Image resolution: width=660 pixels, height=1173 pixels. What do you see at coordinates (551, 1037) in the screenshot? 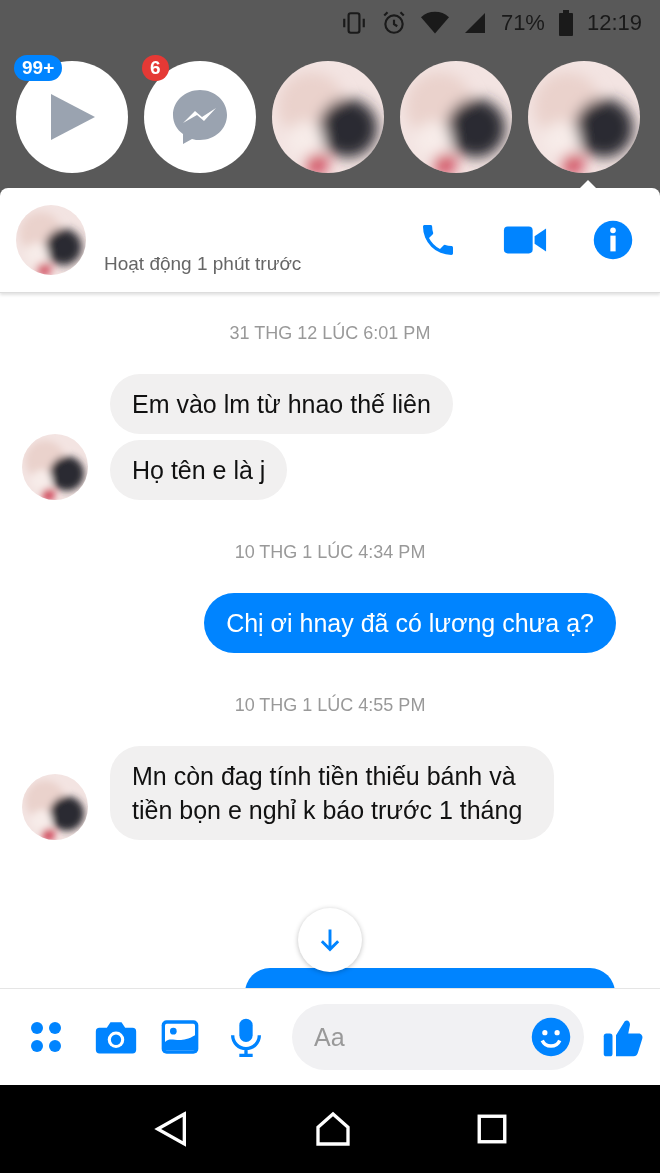
I see `emoji-icon` at bounding box center [551, 1037].